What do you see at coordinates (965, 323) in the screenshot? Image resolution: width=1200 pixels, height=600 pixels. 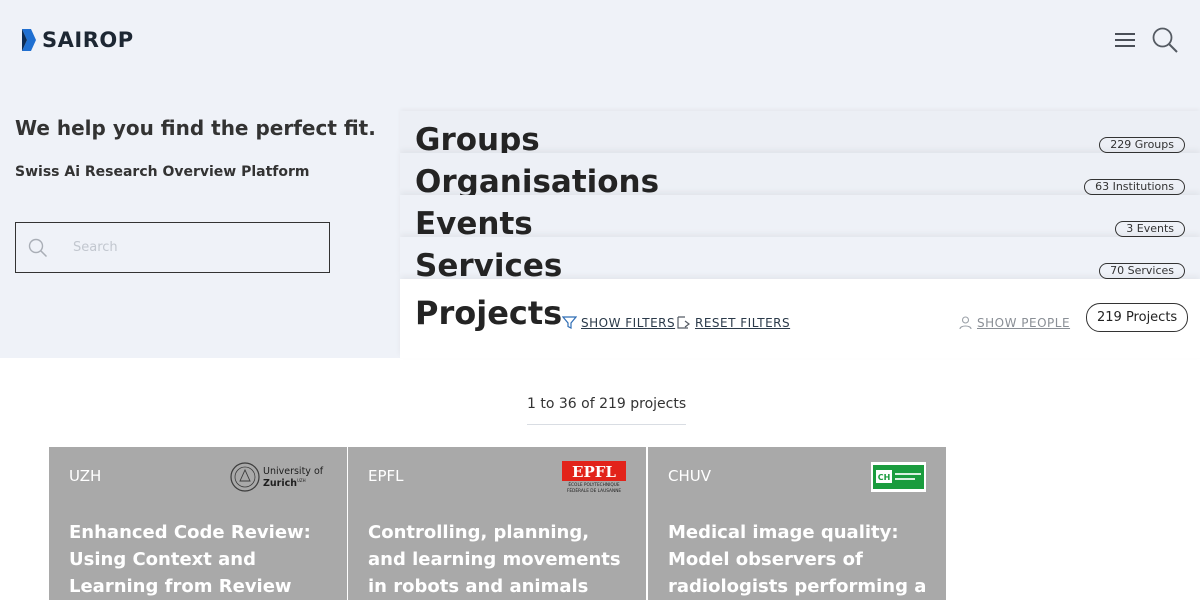 I see `person-icon` at bounding box center [965, 323].